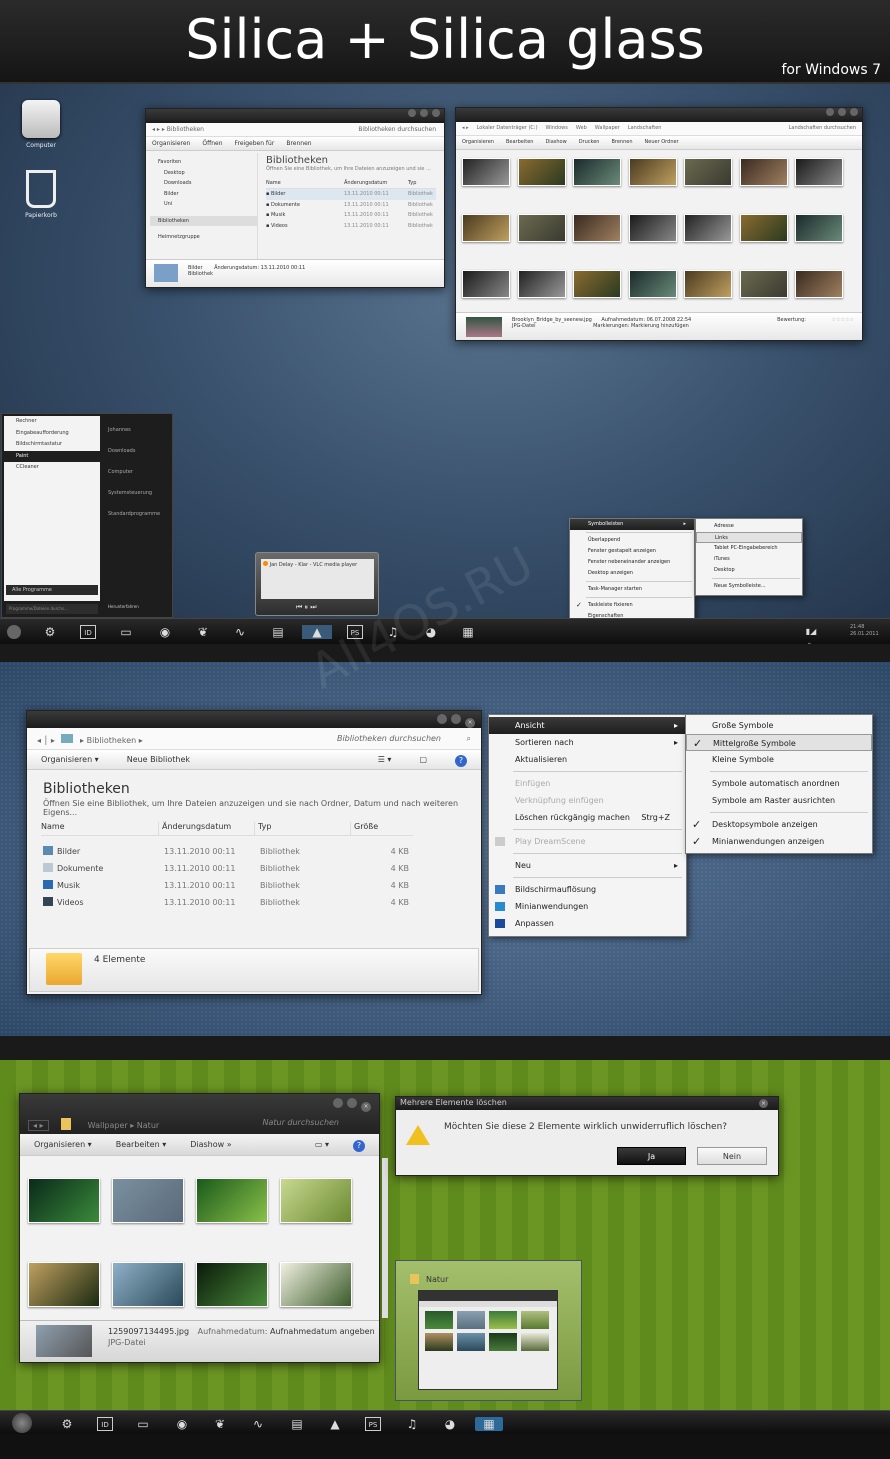 The width and height of the screenshot is (890, 1459). Describe the element at coordinates (50, 632) in the screenshot. I see `gear-icon: ⚙` at that location.